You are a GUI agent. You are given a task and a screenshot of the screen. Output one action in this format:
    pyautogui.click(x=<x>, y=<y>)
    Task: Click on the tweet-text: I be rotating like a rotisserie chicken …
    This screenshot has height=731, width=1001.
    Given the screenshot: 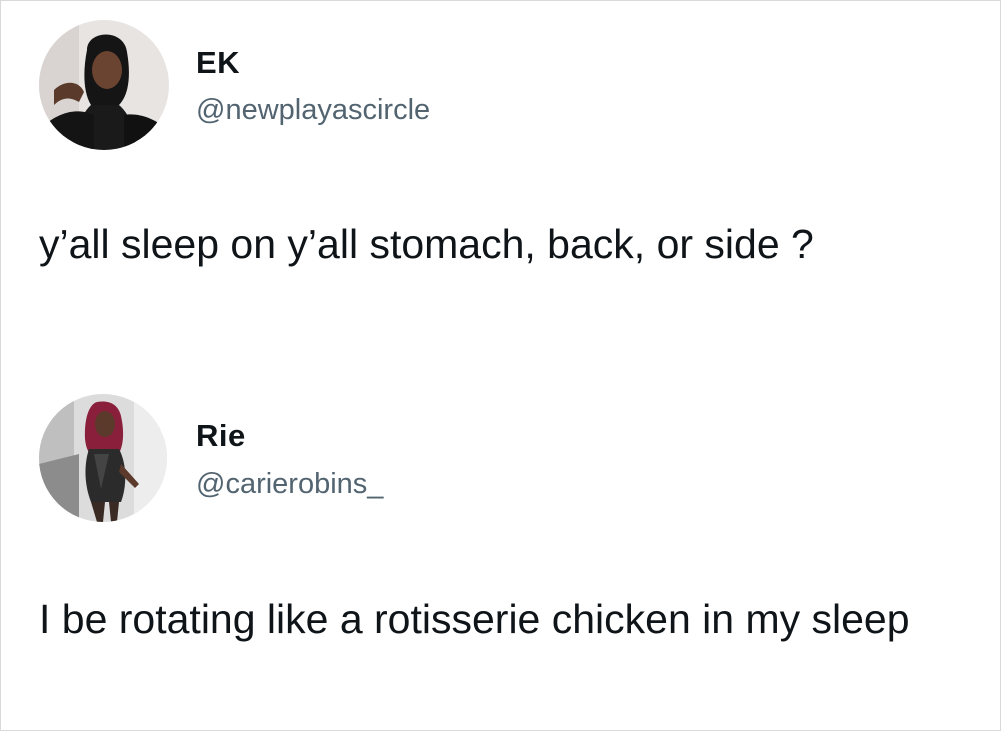 What is the action you would take?
    pyautogui.click(x=474, y=619)
    